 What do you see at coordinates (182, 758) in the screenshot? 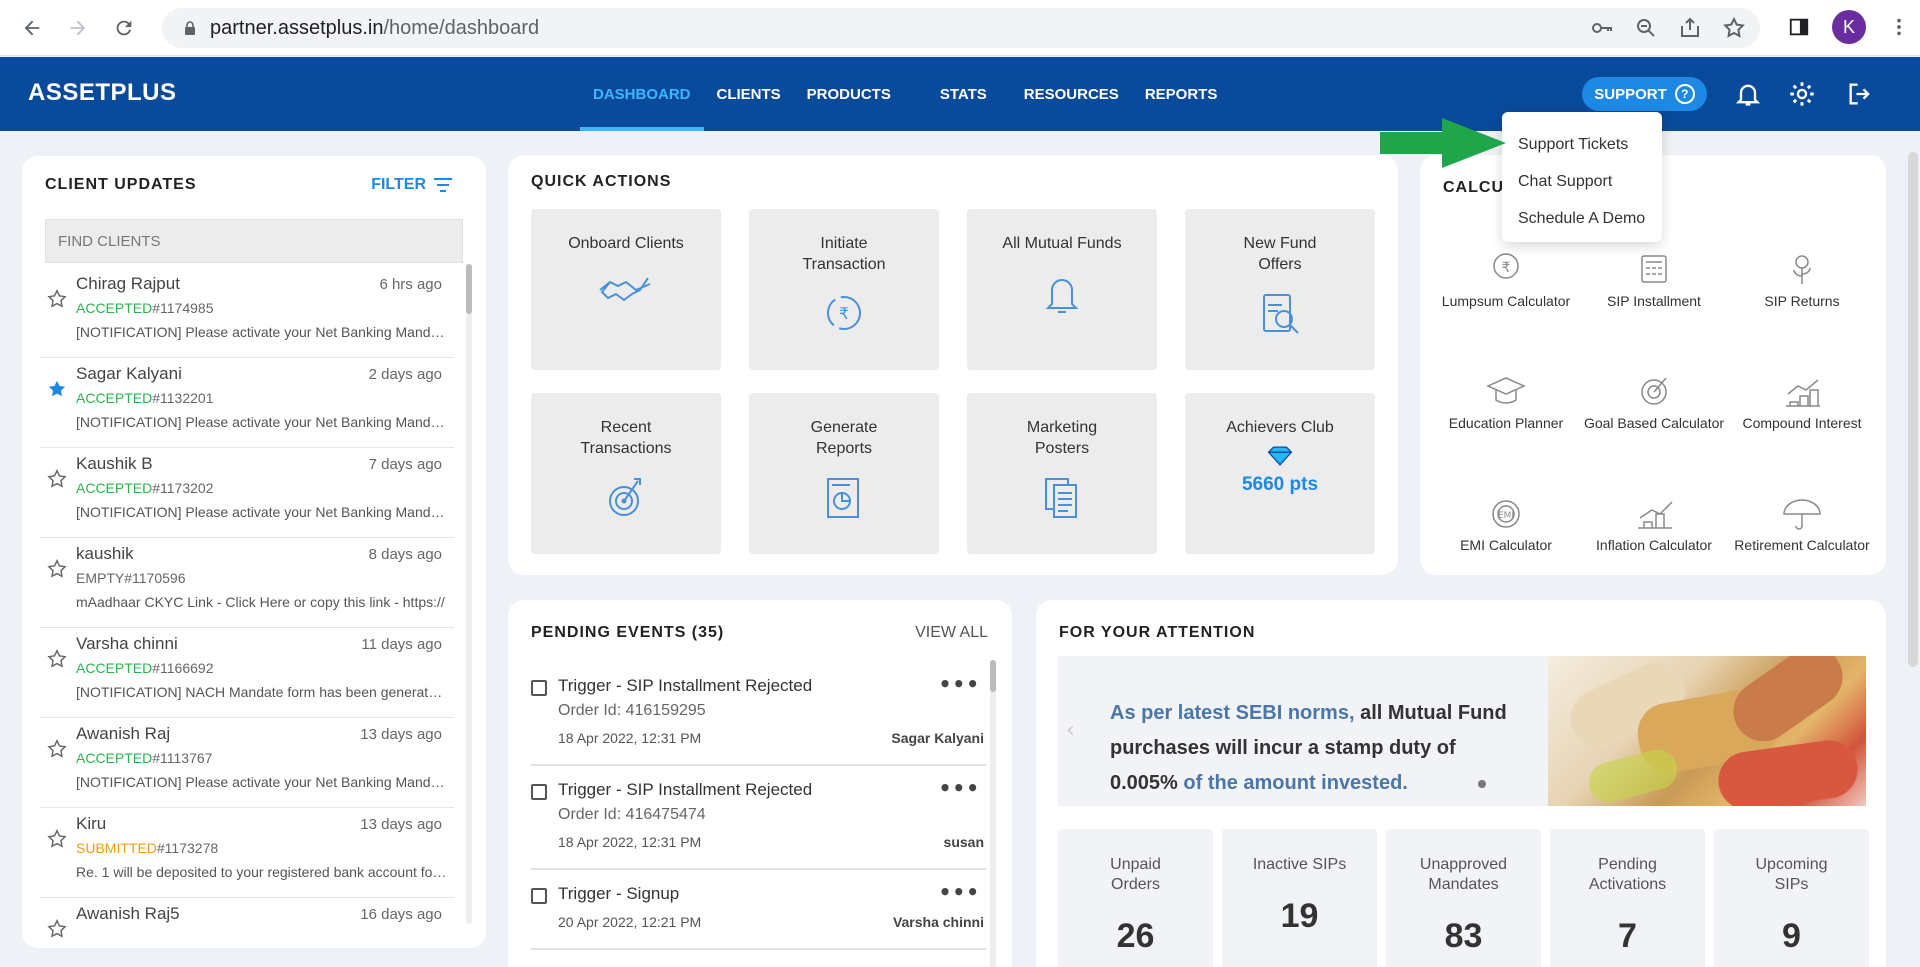
I see `order-id: #1113767` at bounding box center [182, 758].